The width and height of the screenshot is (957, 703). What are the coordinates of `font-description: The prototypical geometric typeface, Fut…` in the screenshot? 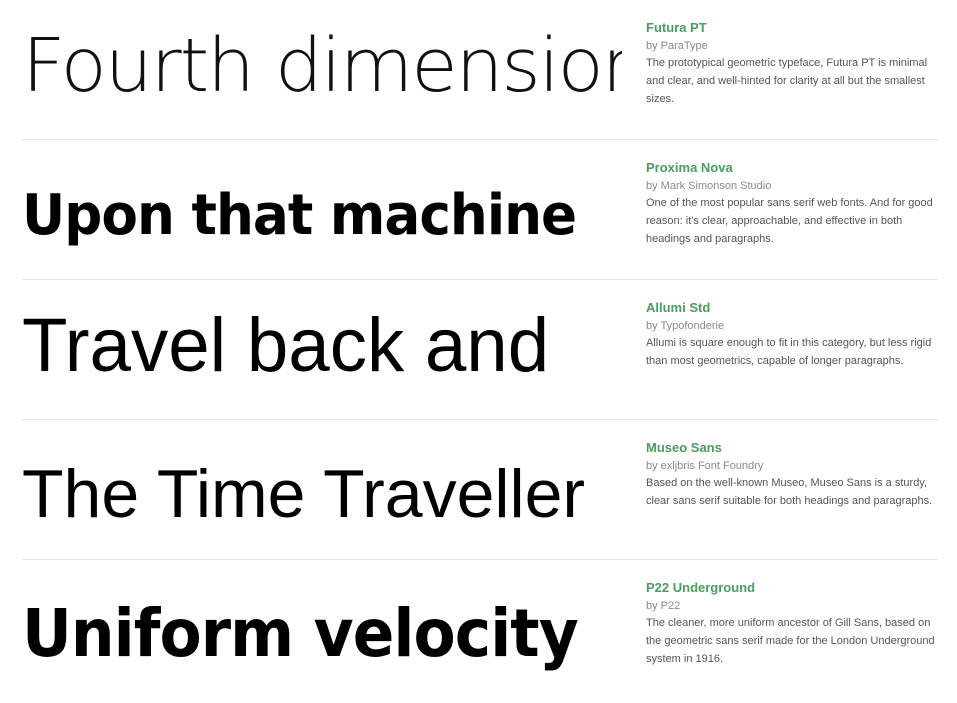 It's located at (787, 81).